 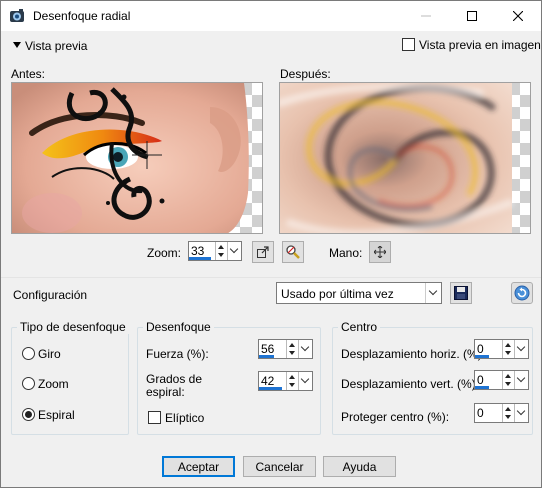 I want to click on magnifier-icon, so click(x=293, y=252).